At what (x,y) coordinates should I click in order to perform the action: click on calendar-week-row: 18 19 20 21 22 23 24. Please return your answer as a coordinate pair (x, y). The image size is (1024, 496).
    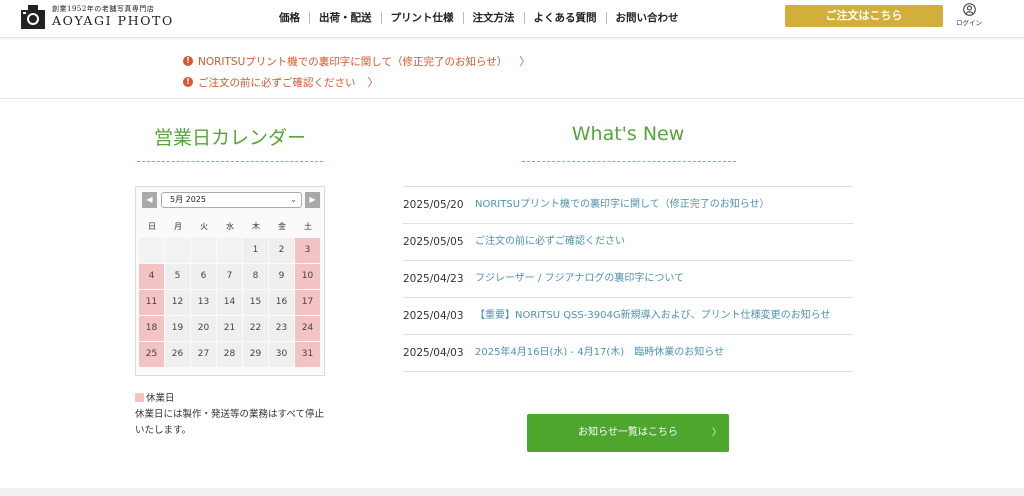
    Looking at the image, I should click on (230, 329).